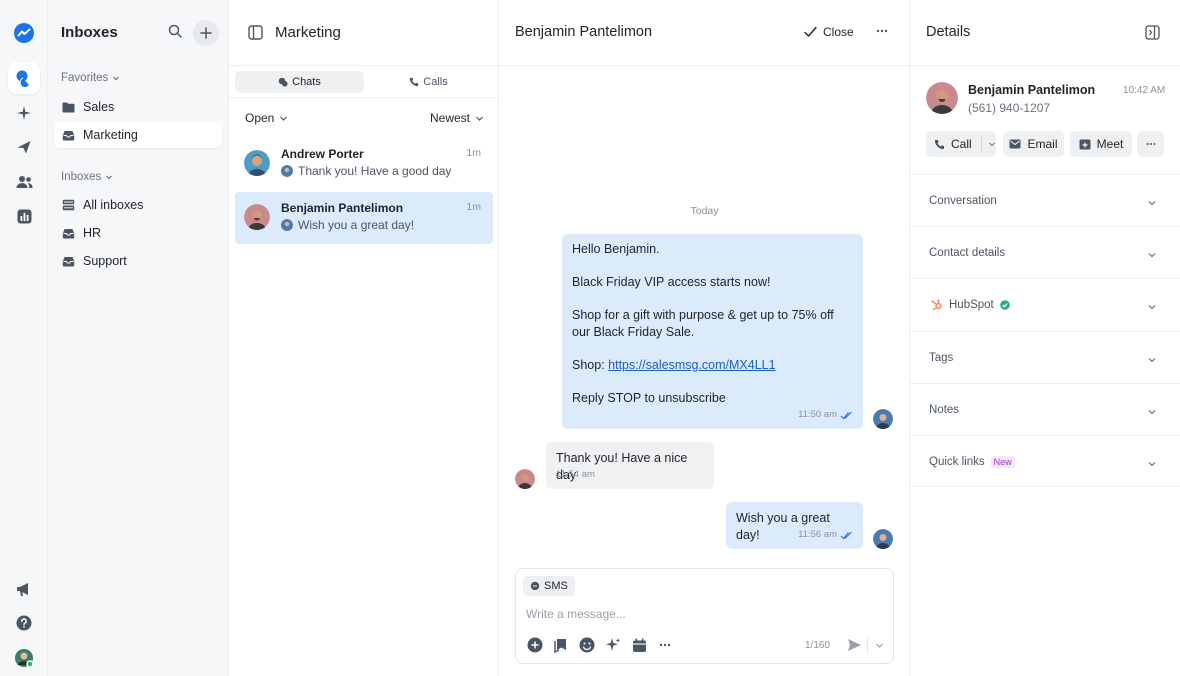 The height and width of the screenshot is (676, 1180). I want to click on more-icon, so click(1150, 144).